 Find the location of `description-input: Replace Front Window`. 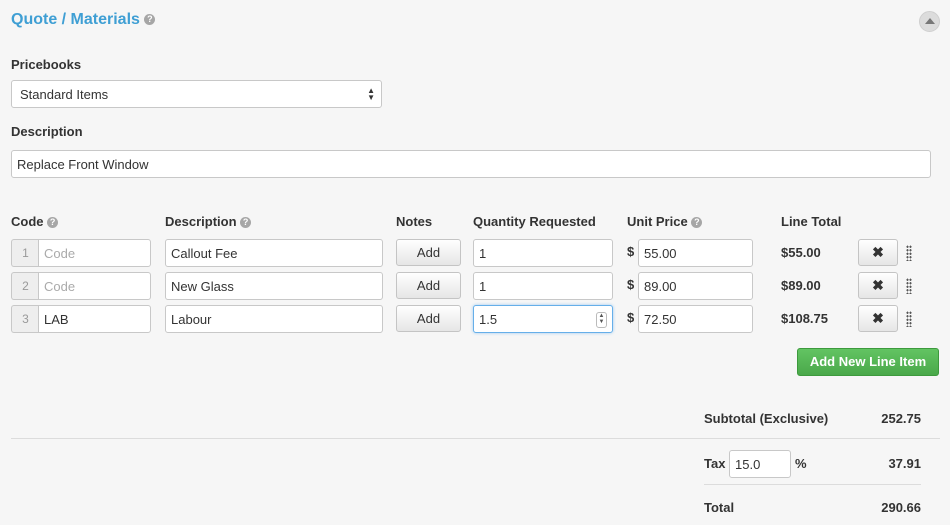

description-input: Replace Front Window is located at coordinates (471, 164).